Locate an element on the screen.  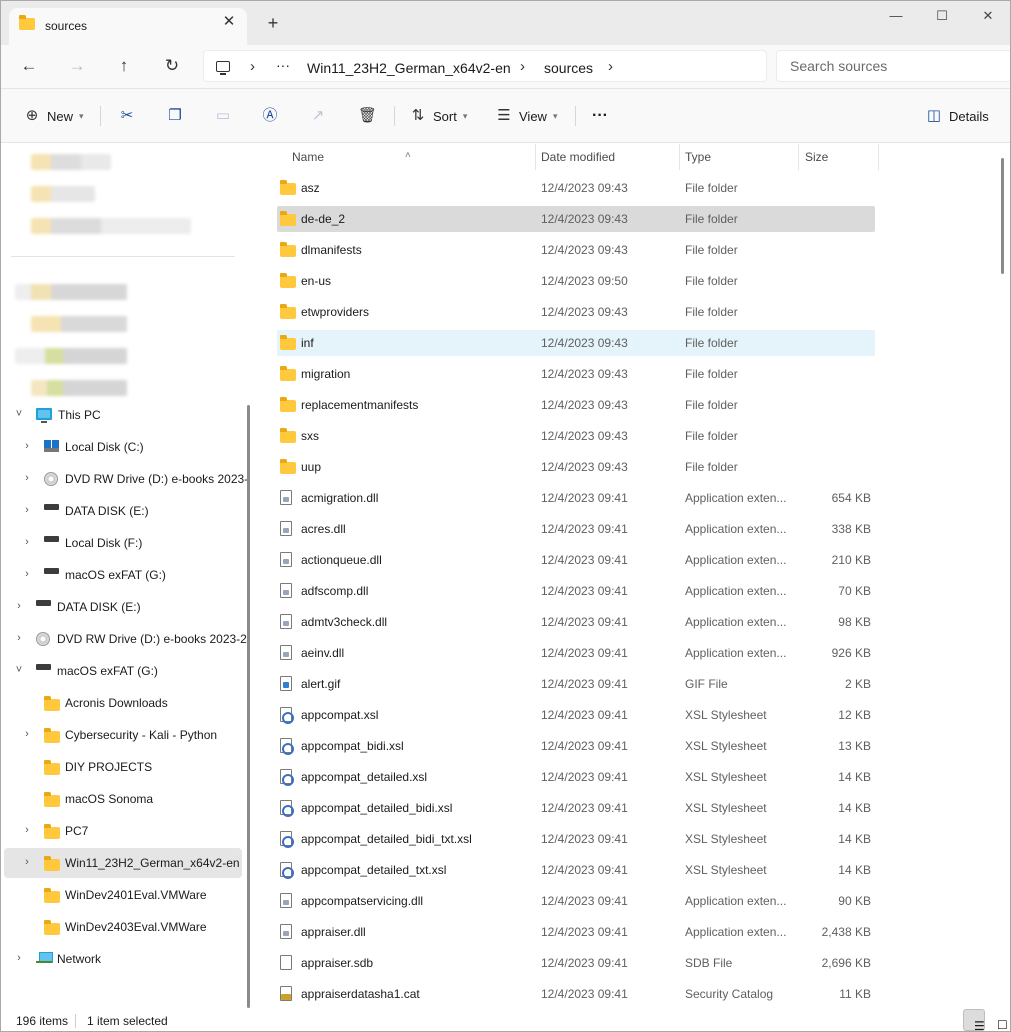
column-header-name: Name is located at coordinates (308, 157).